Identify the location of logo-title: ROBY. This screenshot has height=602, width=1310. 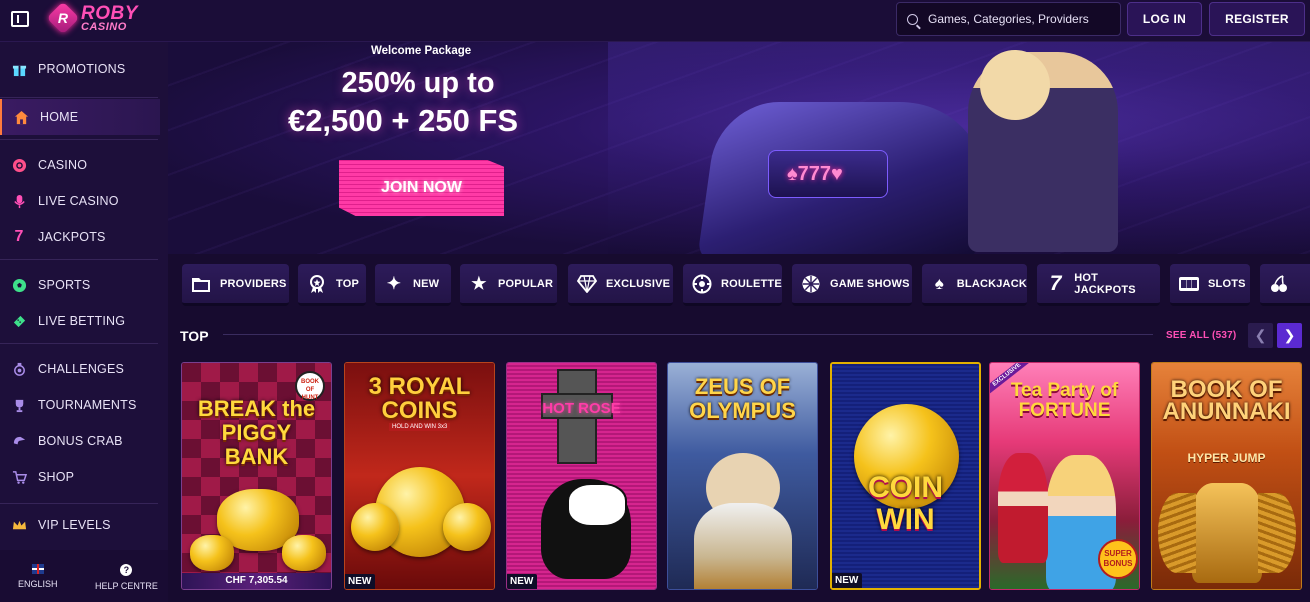
(109, 13).